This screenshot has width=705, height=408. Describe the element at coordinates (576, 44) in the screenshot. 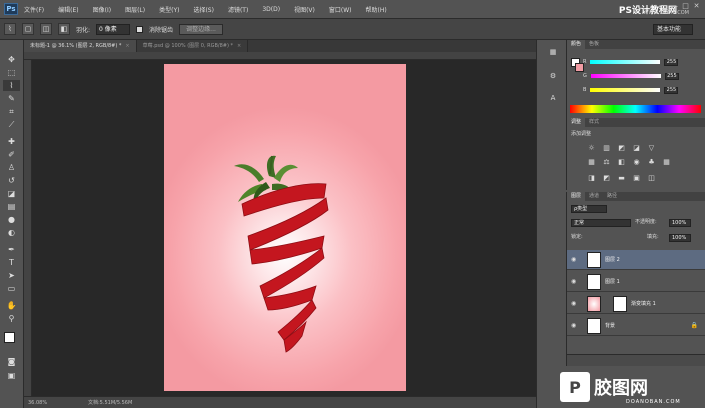

I see `tab-color: 颜色` at that location.